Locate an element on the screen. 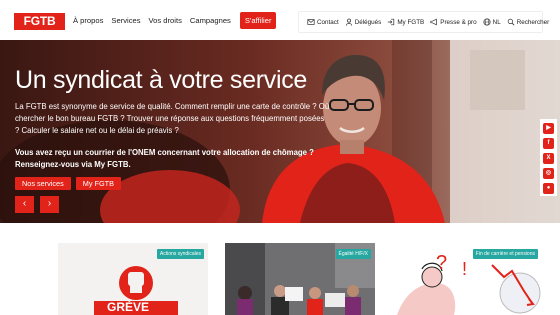 The width and height of the screenshot is (560, 315). delegues-label: Délégués is located at coordinates (368, 22).